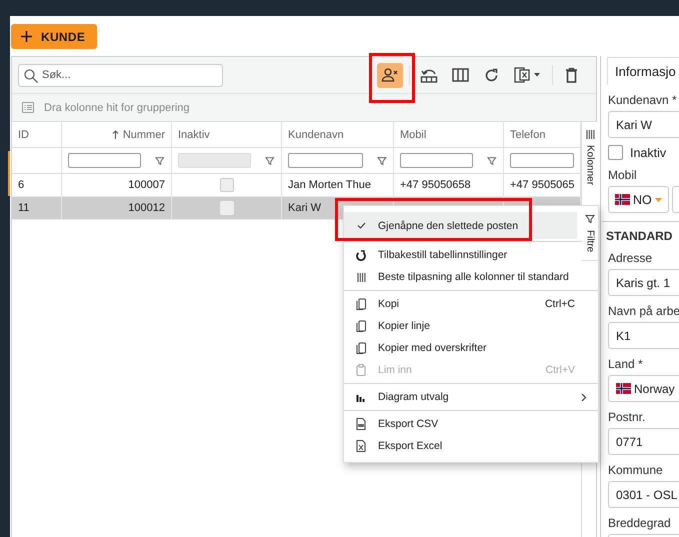  What do you see at coordinates (643, 100) in the screenshot?
I see `field-label: Kundenavn *` at bounding box center [643, 100].